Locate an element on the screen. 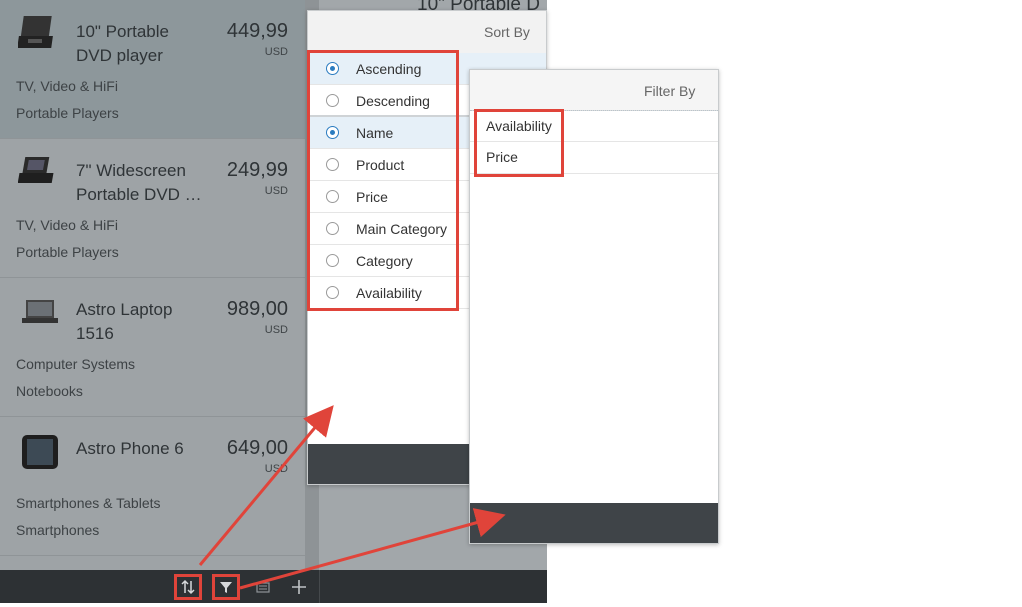 This screenshot has width=1022, height=607. filter-dialog-footer is located at coordinates (594, 523).